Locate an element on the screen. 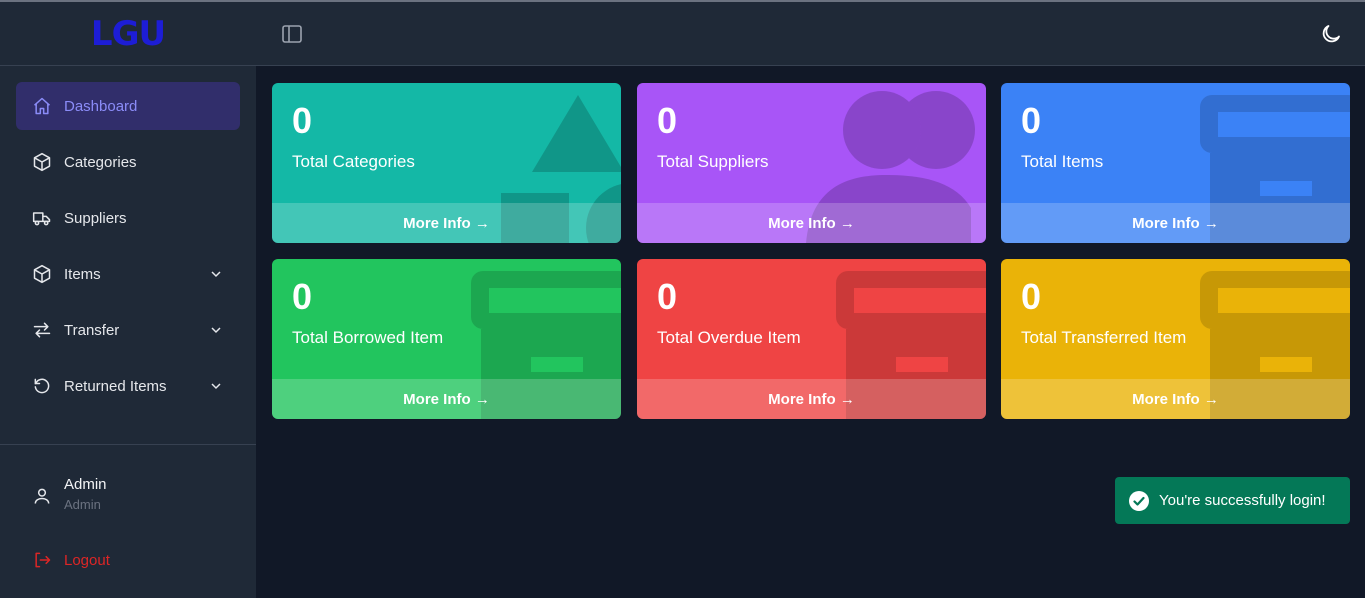 The height and width of the screenshot is (598, 1365). logout-icon is located at coordinates (42, 560).